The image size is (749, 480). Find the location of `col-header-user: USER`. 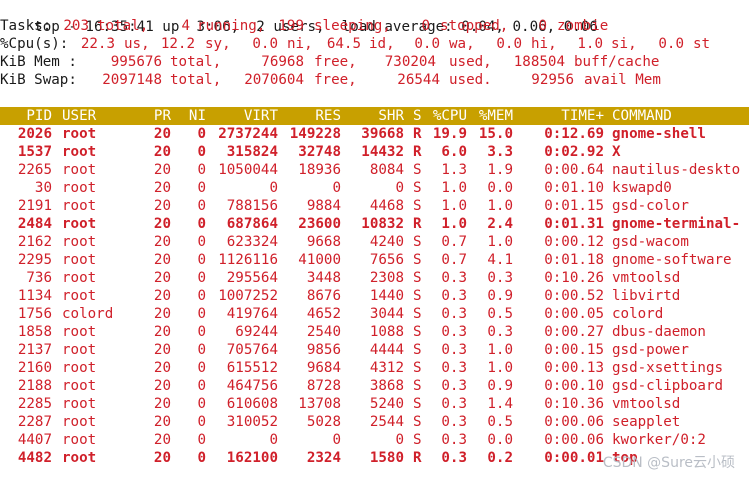

col-header-user: USER is located at coordinates (79, 116).